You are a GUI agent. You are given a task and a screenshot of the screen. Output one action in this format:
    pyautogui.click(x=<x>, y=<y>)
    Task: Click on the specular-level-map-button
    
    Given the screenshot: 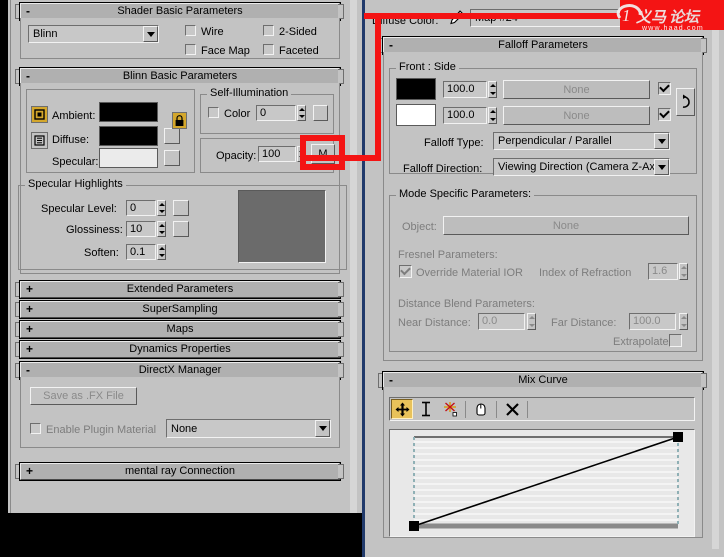 What is the action you would take?
    pyautogui.click(x=181, y=208)
    